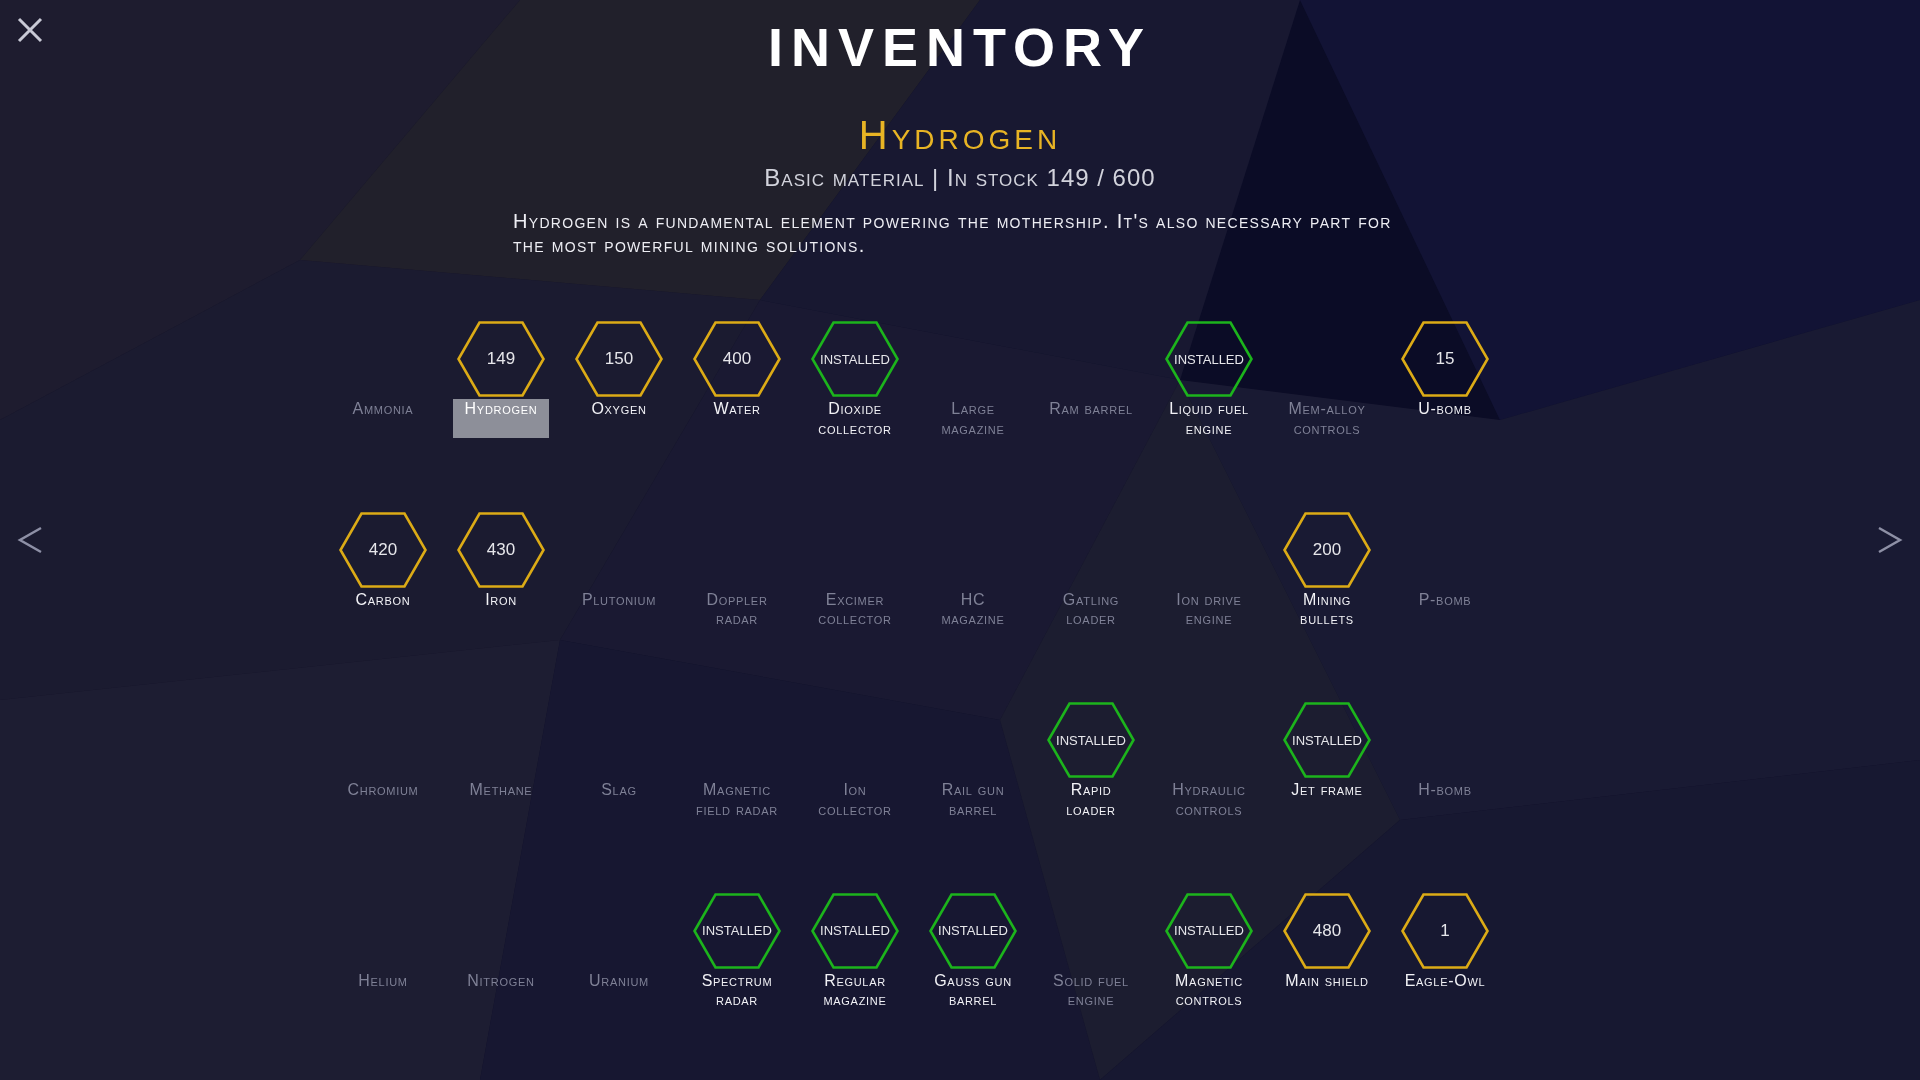  Describe the element at coordinates (1445, 930) in the screenshot. I see `stock-count-badge: 1` at that location.